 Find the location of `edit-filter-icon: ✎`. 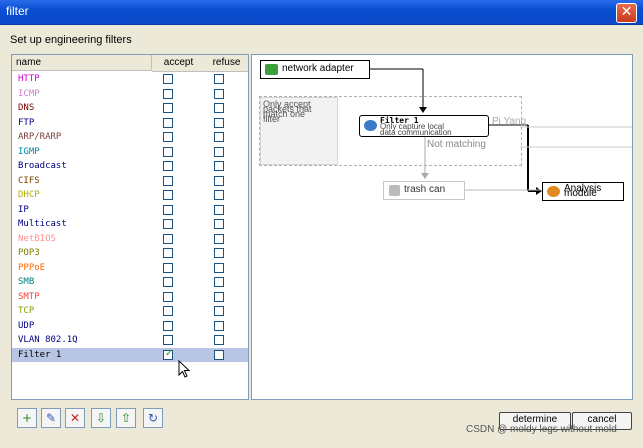

edit-filter-icon: ✎ is located at coordinates (51, 418).